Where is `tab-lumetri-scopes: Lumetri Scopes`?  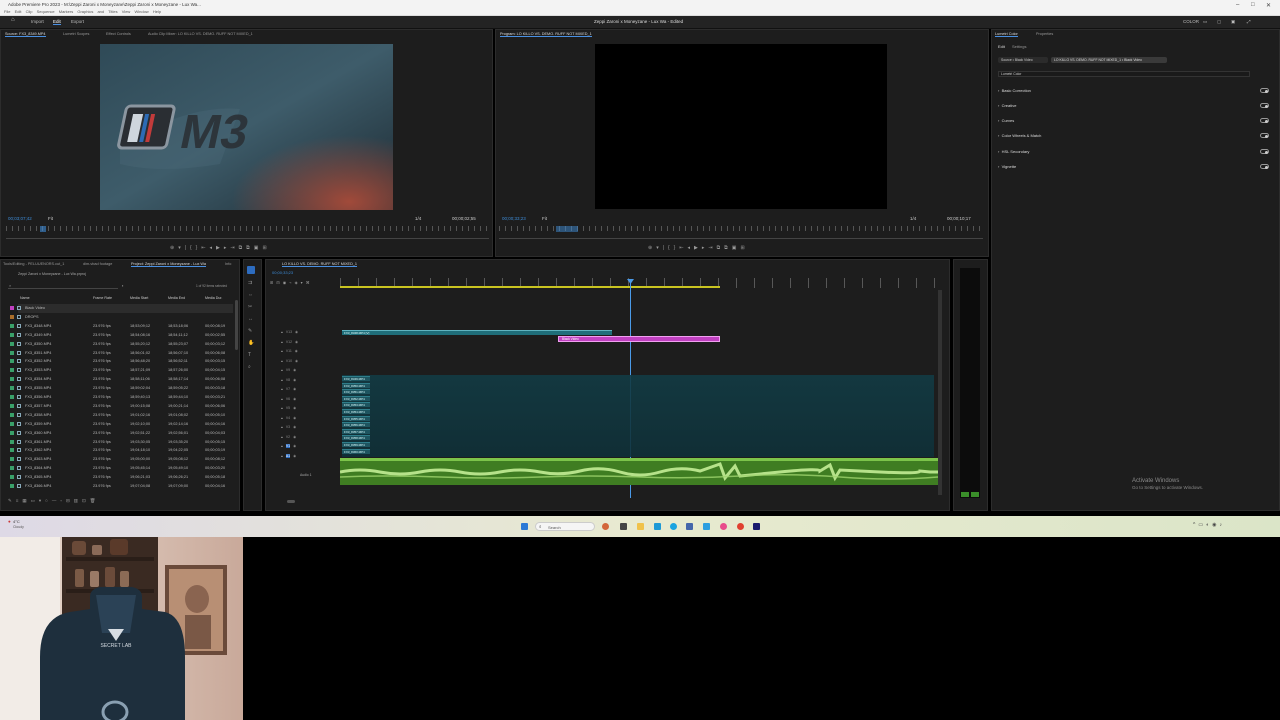
tab-lumetri-scopes: Lumetri Scopes is located at coordinates (76, 34).